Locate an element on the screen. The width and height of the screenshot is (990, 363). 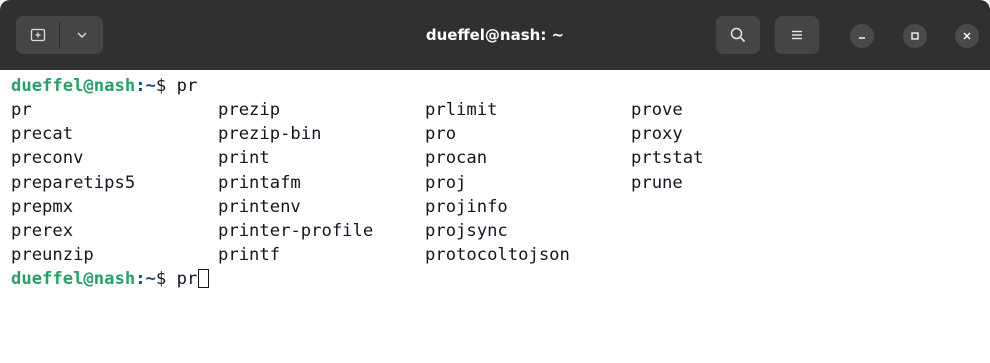
close-button is located at coordinates (967, 36).